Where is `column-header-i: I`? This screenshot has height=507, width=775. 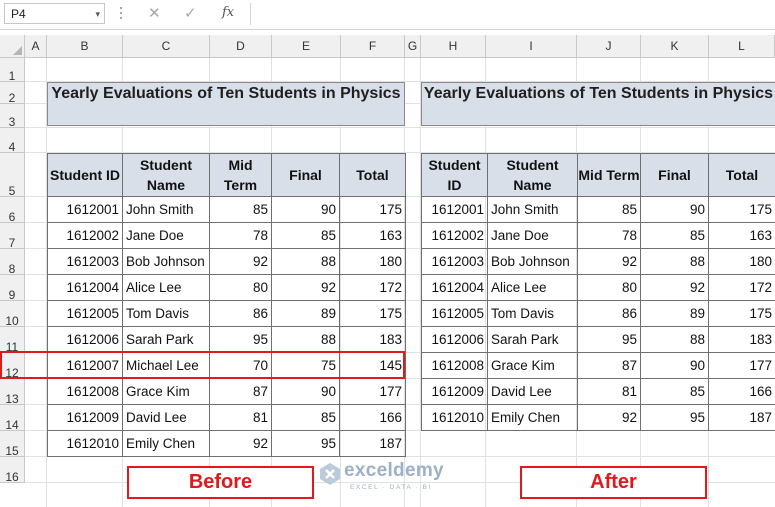
column-header-i: I is located at coordinates (531, 46).